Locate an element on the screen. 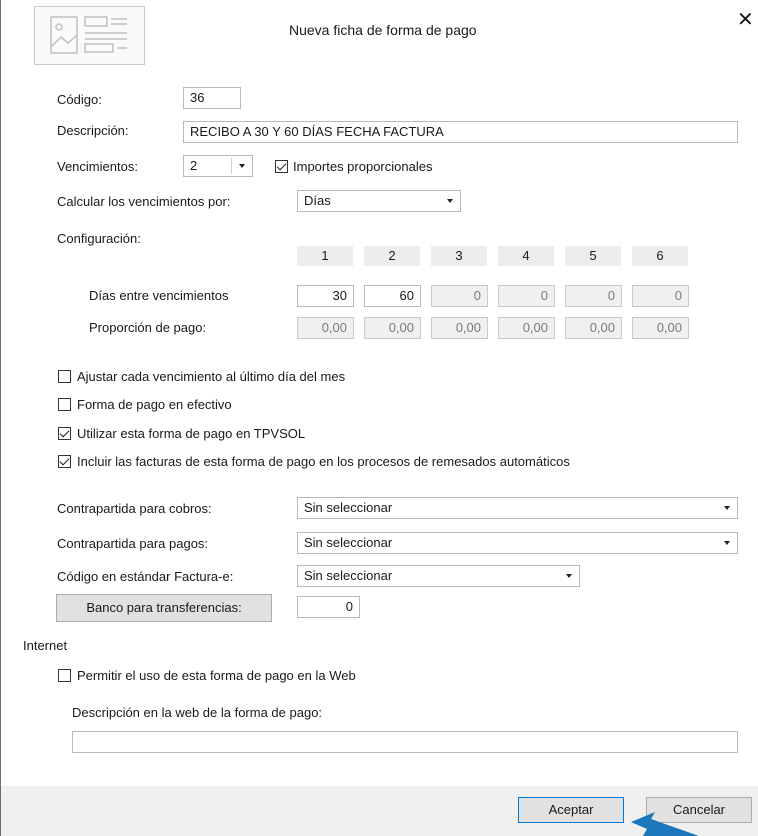  dialog-title: Nueva ficha de forma de pago is located at coordinates (383, 30).